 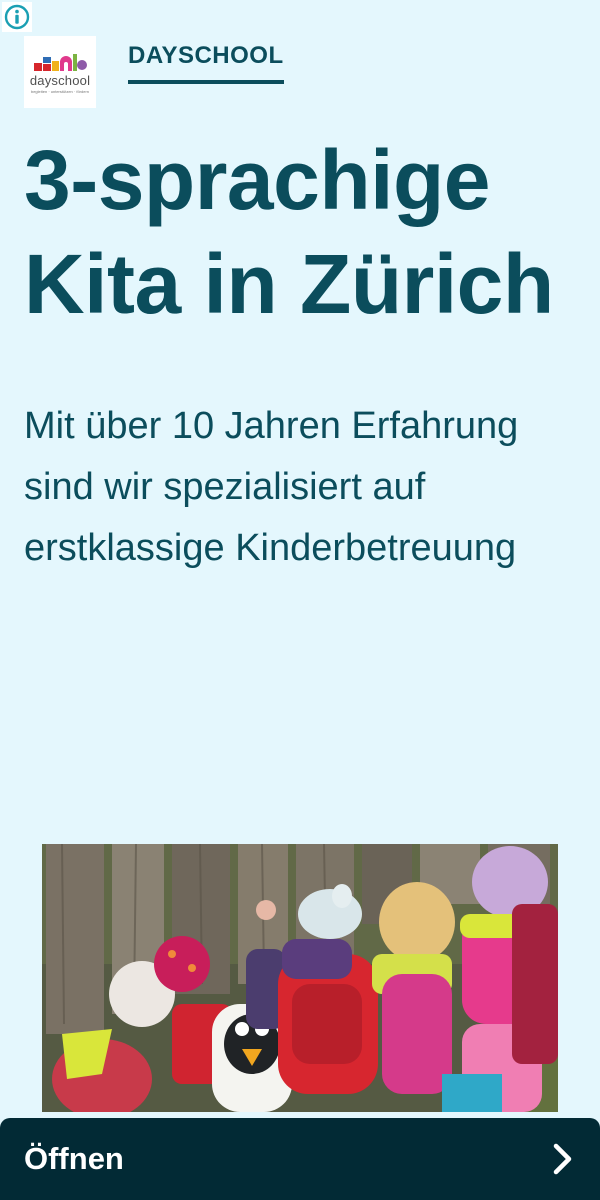 I want to click on logo-word: dayschool, so click(x=60, y=80).